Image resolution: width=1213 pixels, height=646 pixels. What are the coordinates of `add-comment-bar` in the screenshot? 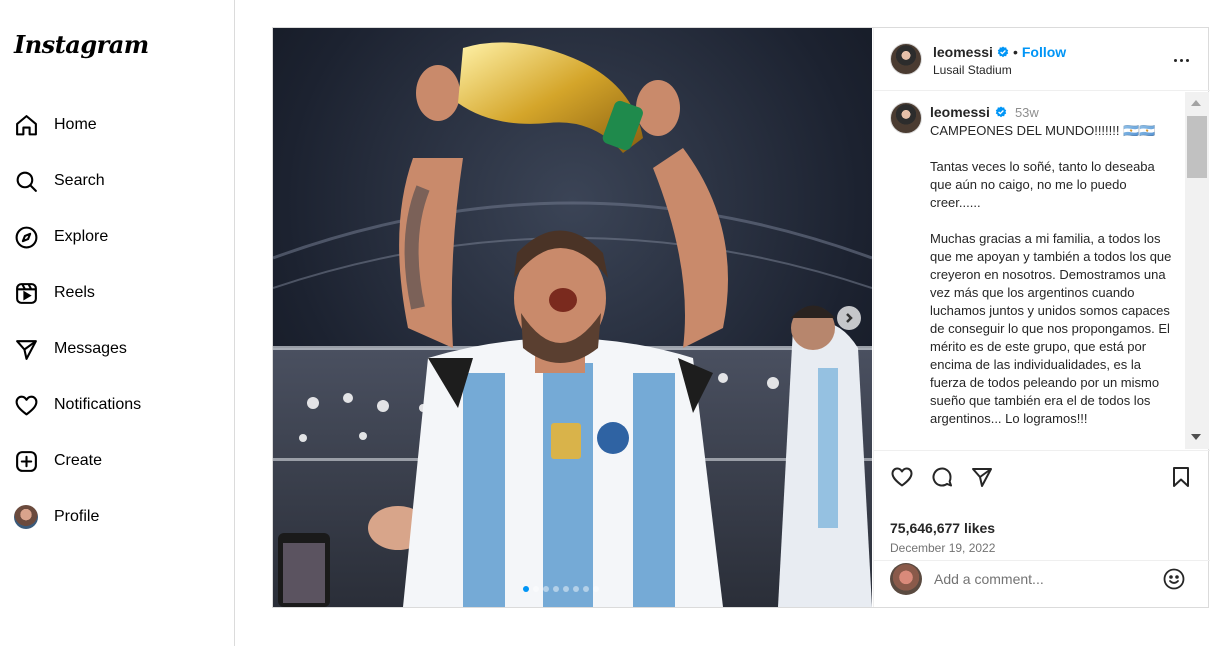 It's located at (1042, 583).